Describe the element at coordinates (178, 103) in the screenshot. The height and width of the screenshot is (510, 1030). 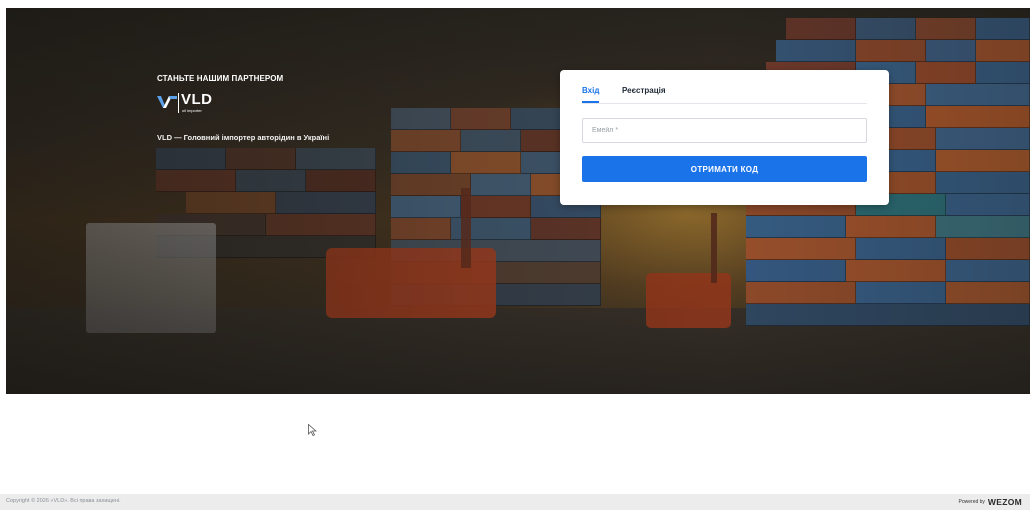
I see `logo-separator` at that location.